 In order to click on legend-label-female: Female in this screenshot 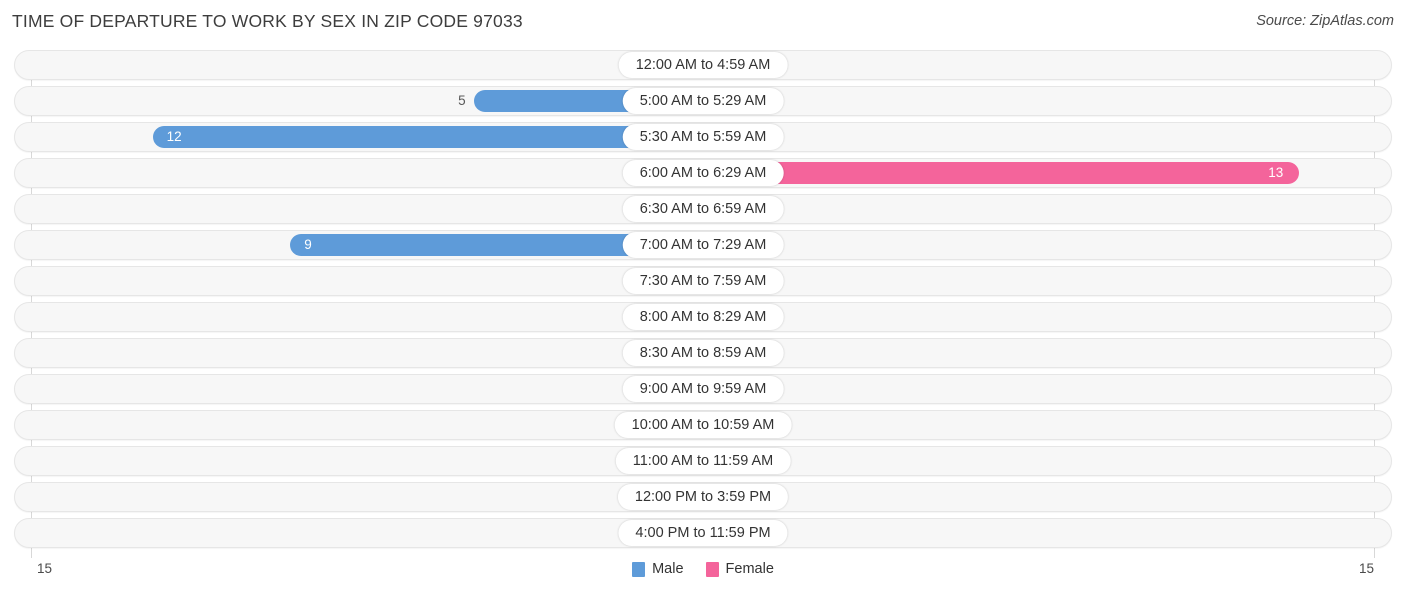, I will do `click(749, 569)`.